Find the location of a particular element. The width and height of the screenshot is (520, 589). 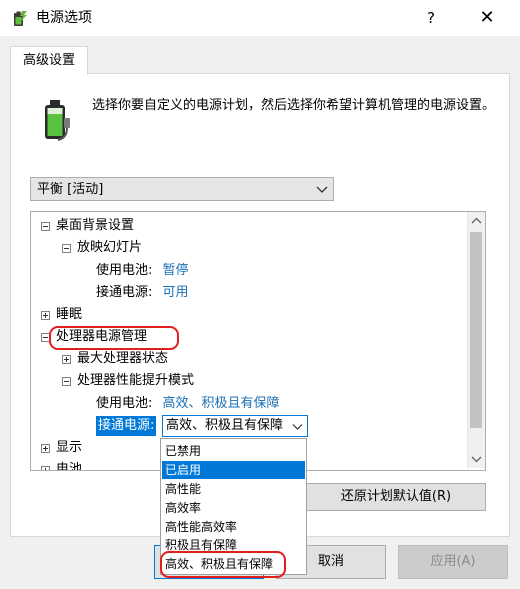

power-plan-select: 平衡 [活动] is located at coordinates (182, 189).